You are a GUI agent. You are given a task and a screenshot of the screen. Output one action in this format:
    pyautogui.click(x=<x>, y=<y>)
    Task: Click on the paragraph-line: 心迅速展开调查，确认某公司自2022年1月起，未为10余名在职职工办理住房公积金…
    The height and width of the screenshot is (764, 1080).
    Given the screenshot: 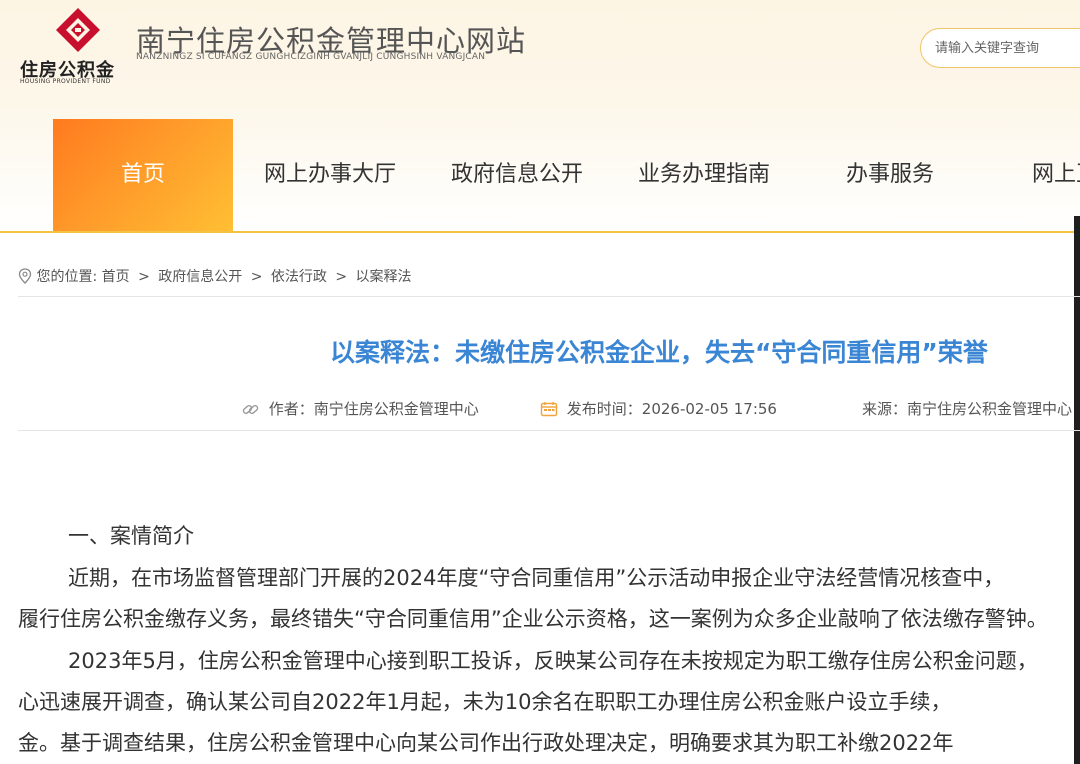 What is the action you would take?
    pyautogui.click(x=485, y=702)
    